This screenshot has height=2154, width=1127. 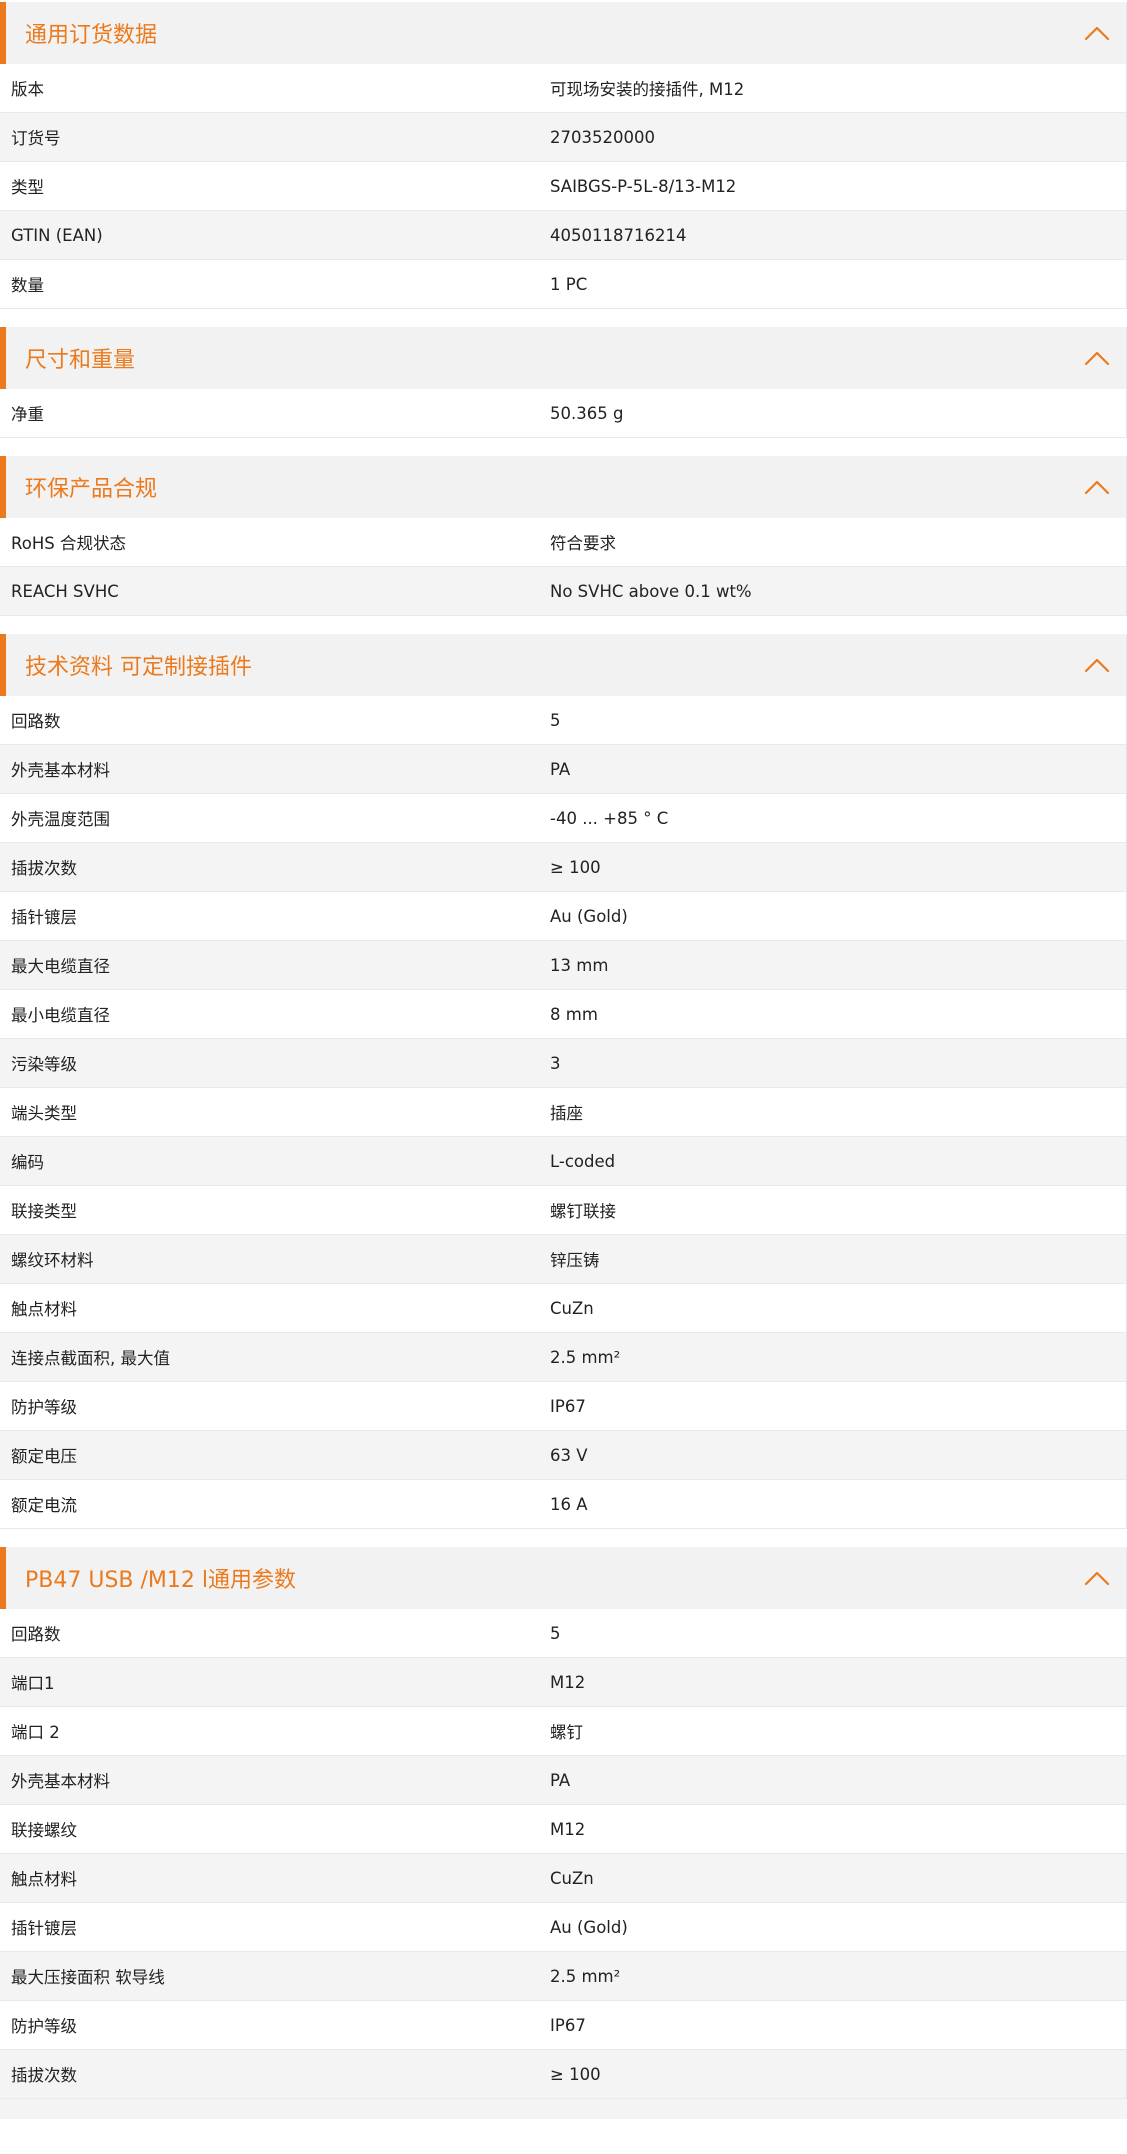 I want to click on section-header: PB47 USB /M12 l通用参数, so click(x=563, y=1578).